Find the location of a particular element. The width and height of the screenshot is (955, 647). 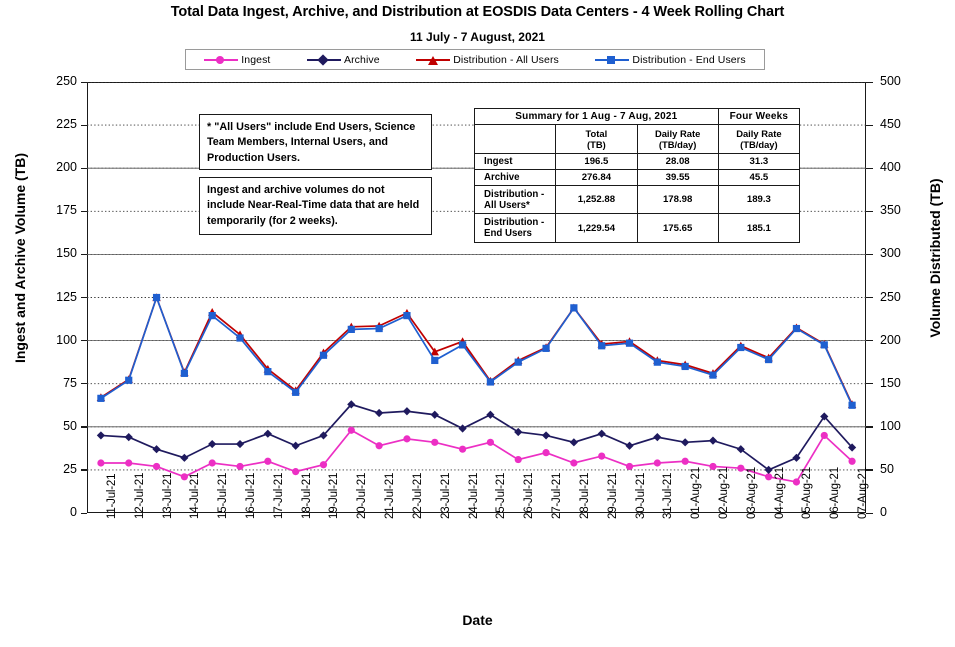

summary-row: Archive 276.84 39.55 45.5 is located at coordinates (637, 177).